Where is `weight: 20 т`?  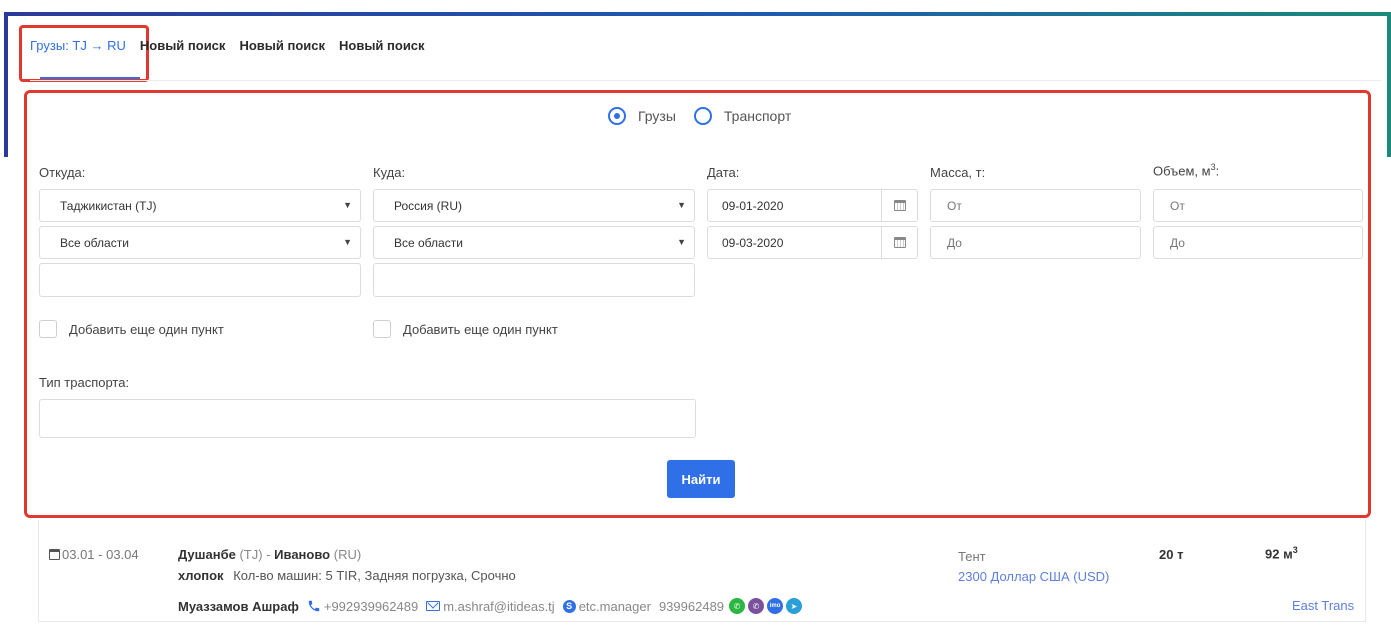 weight: 20 т is located at coordinates (1171, 554).